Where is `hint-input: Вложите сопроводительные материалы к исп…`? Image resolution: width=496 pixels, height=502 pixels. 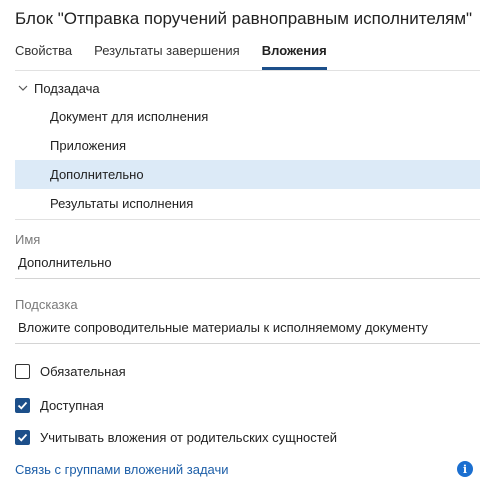 hint-input: Вложите сопроводительные материалы к исп… is located at coordinates (247, 332).